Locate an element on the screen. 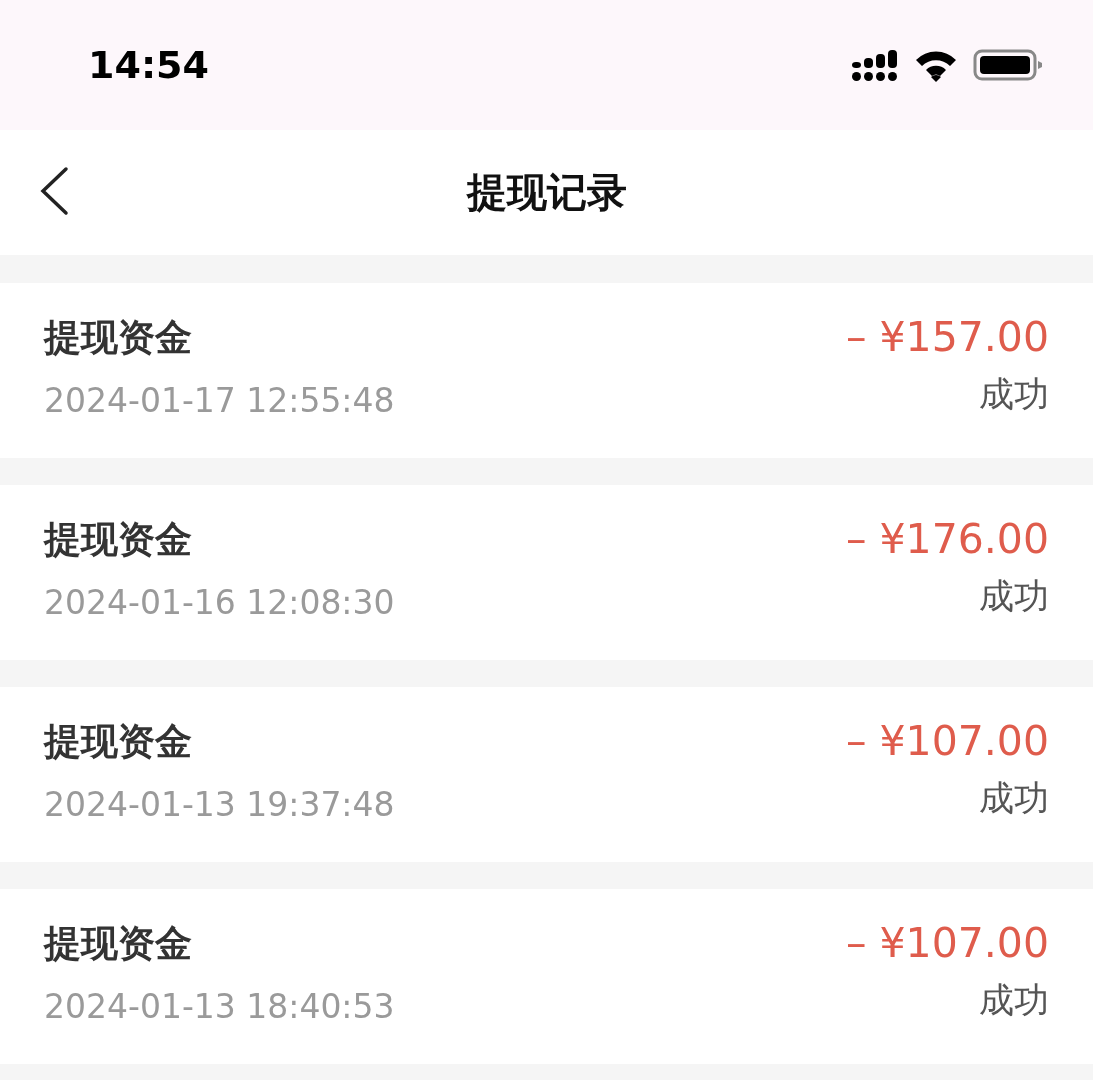  signal-icon is located at coordinates (875, 65).